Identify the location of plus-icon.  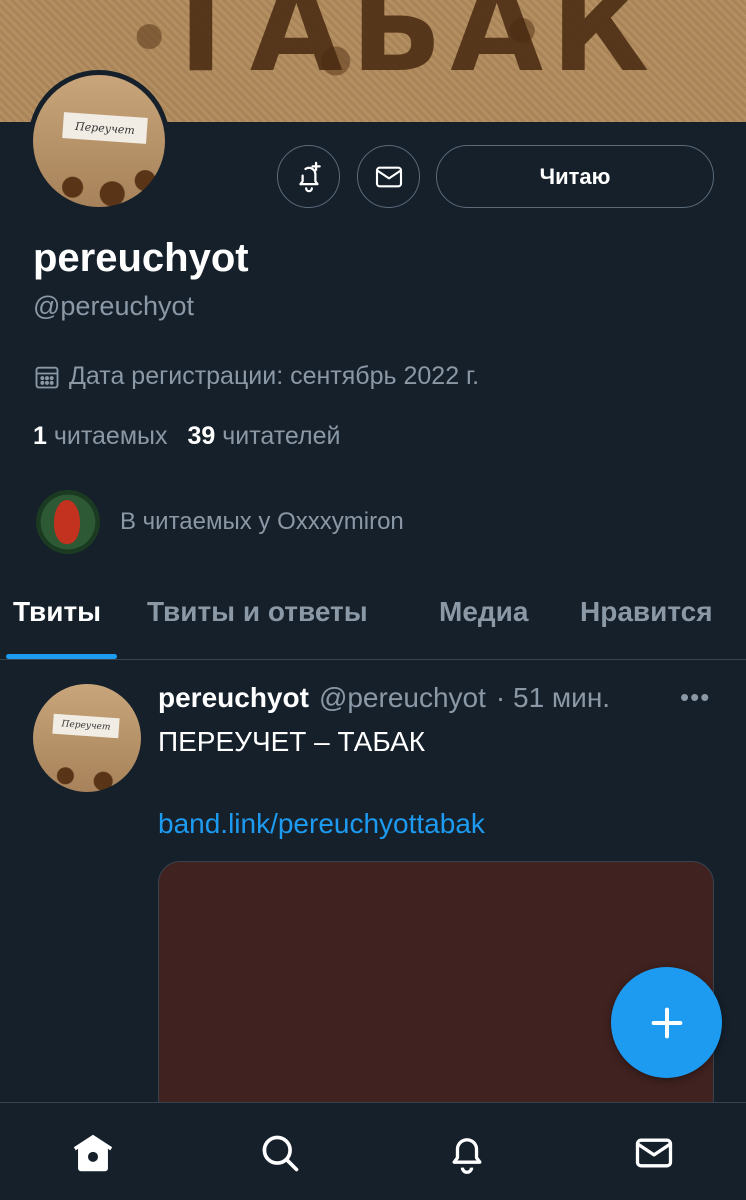
(666, 1022).